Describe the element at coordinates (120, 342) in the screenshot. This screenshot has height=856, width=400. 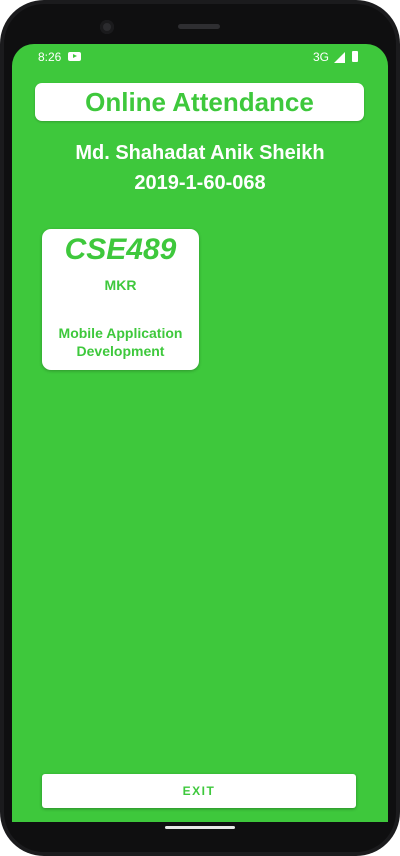
I see `course-name: Mobile Application Development` at that location.